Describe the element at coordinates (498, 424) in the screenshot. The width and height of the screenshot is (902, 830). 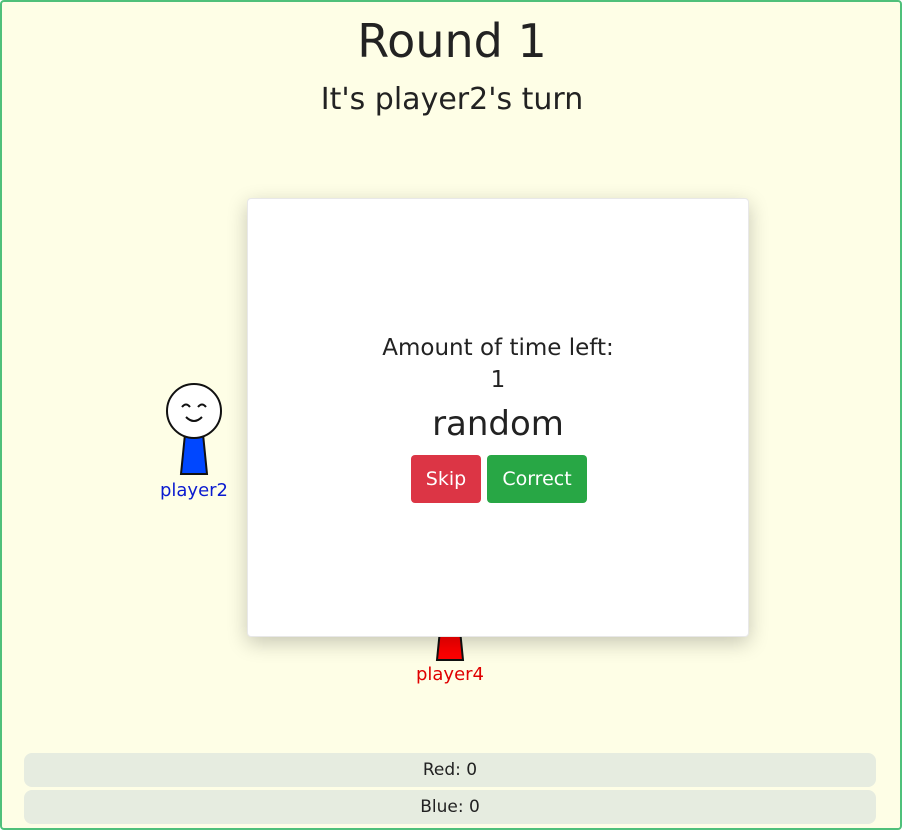
I see `current-word: random` at that location.